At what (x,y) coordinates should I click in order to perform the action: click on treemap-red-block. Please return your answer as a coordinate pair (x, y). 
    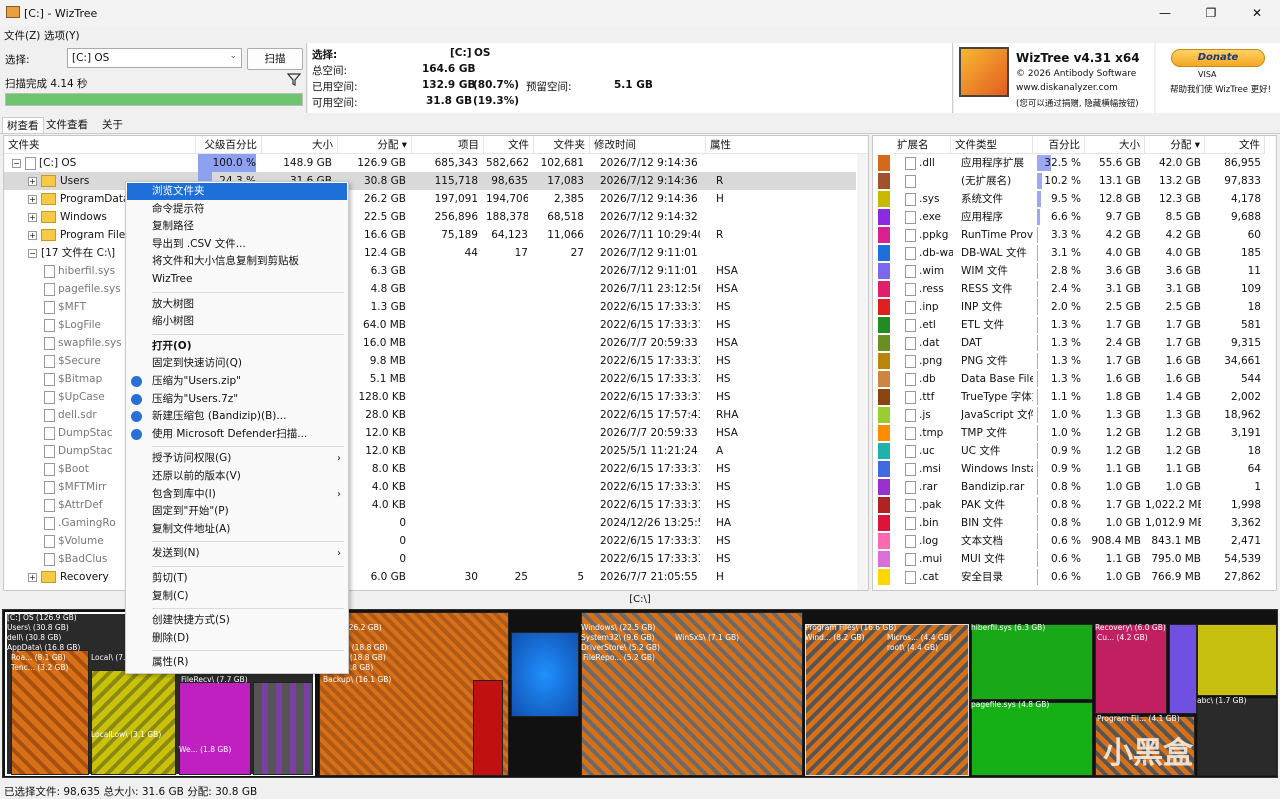
    Looking at the image, I should click on (488, 728).